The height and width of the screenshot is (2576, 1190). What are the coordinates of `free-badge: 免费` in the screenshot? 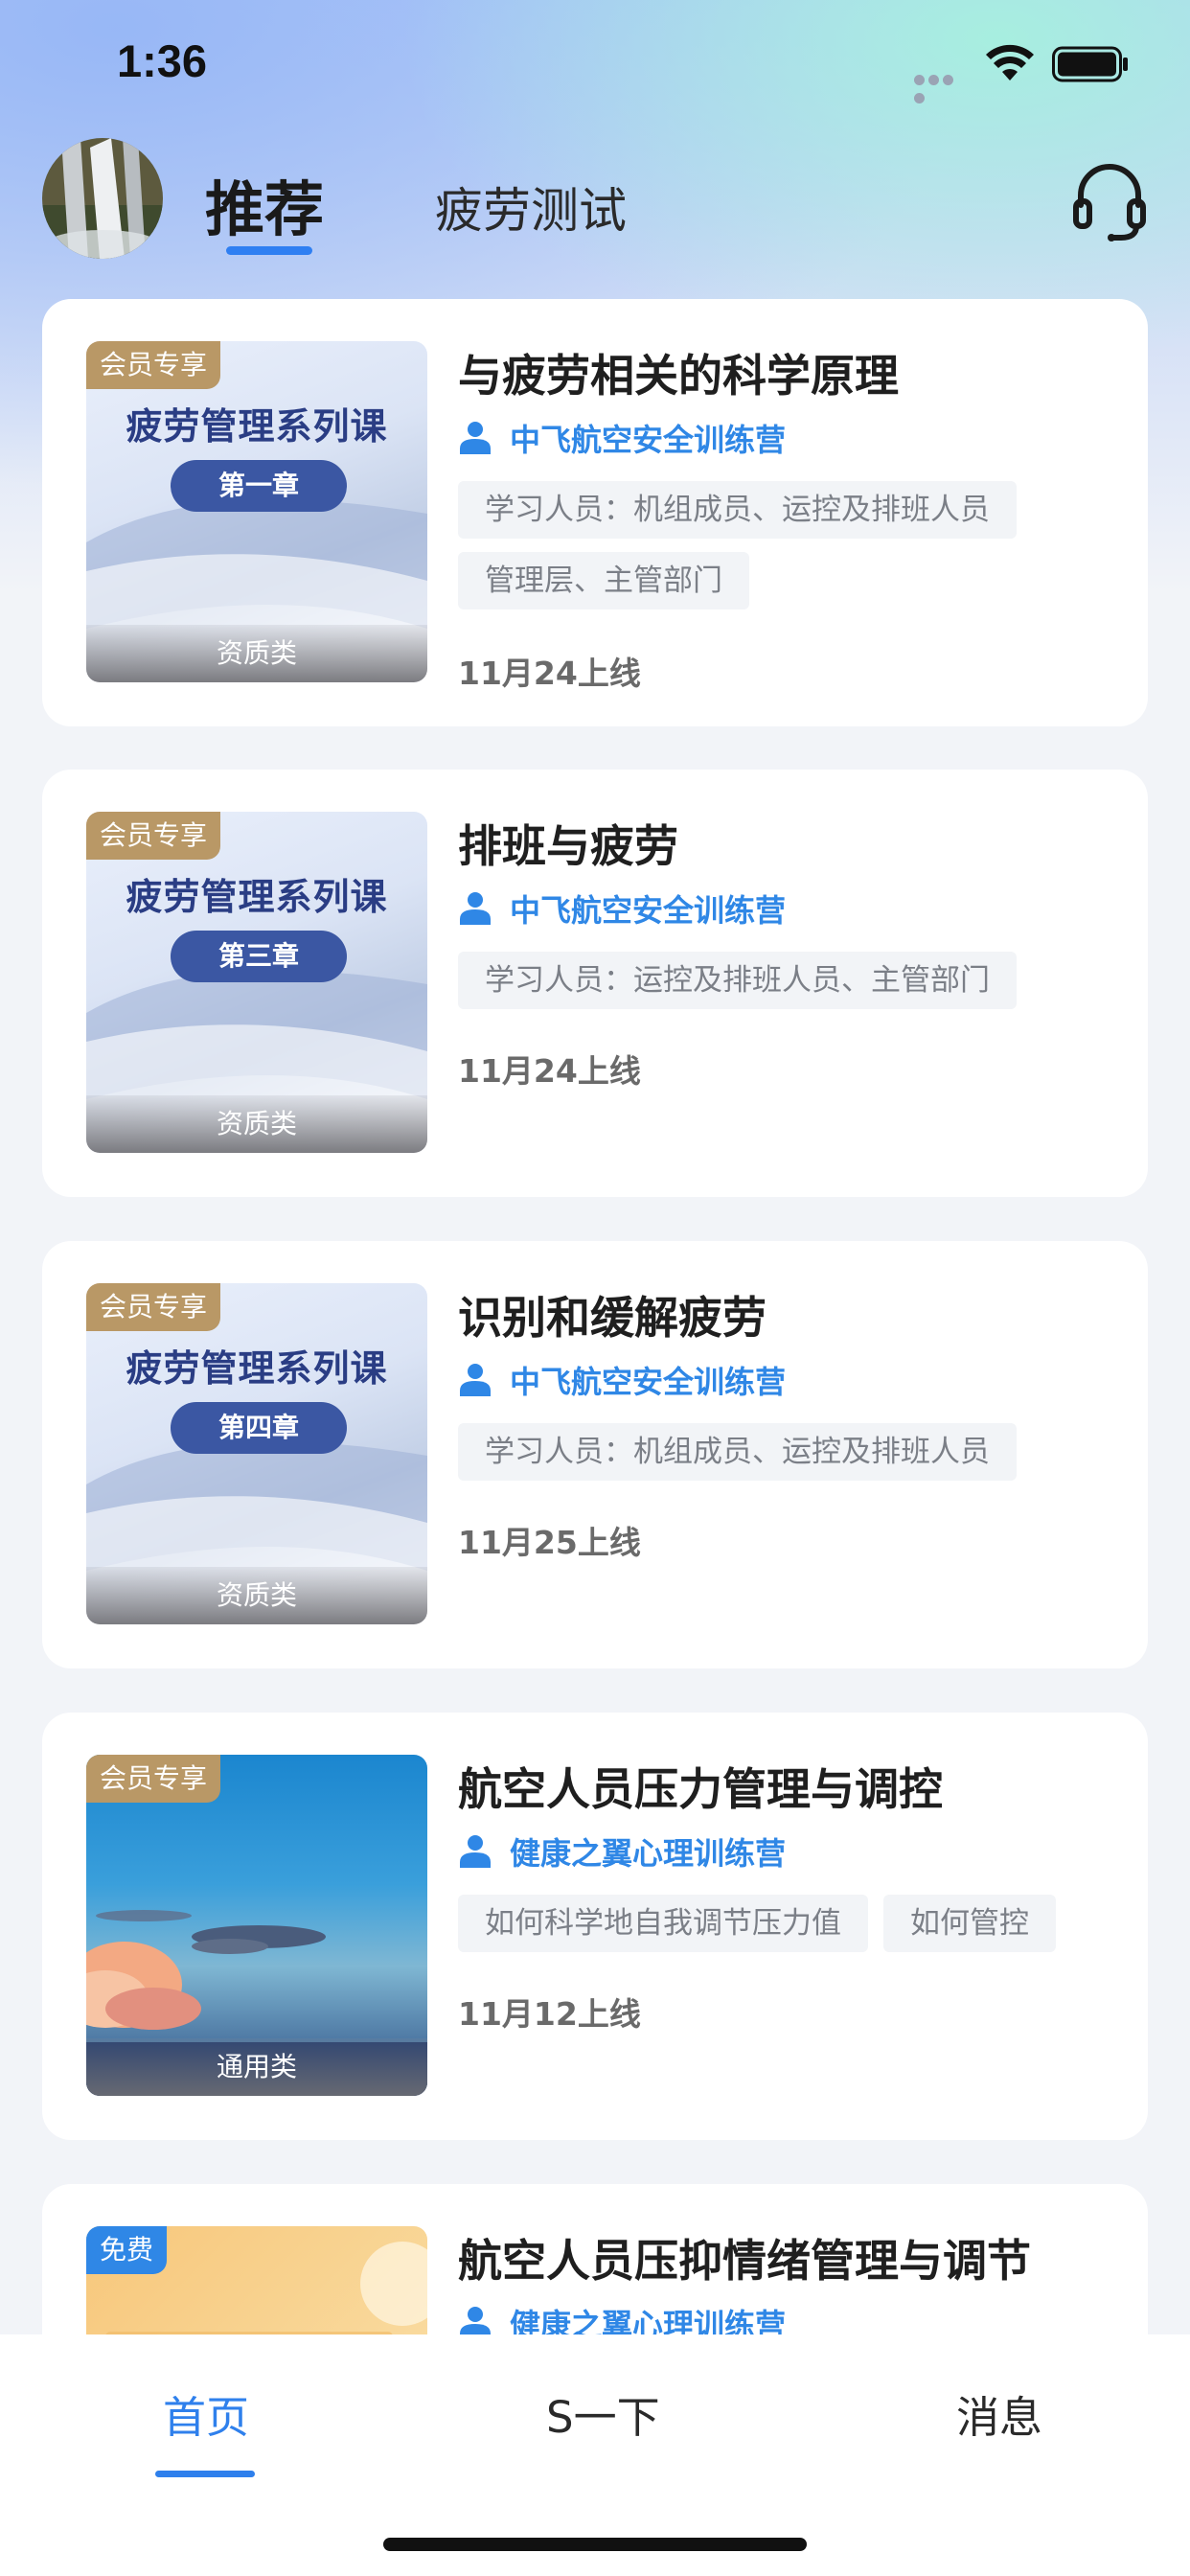 It's located at (127, 2250).